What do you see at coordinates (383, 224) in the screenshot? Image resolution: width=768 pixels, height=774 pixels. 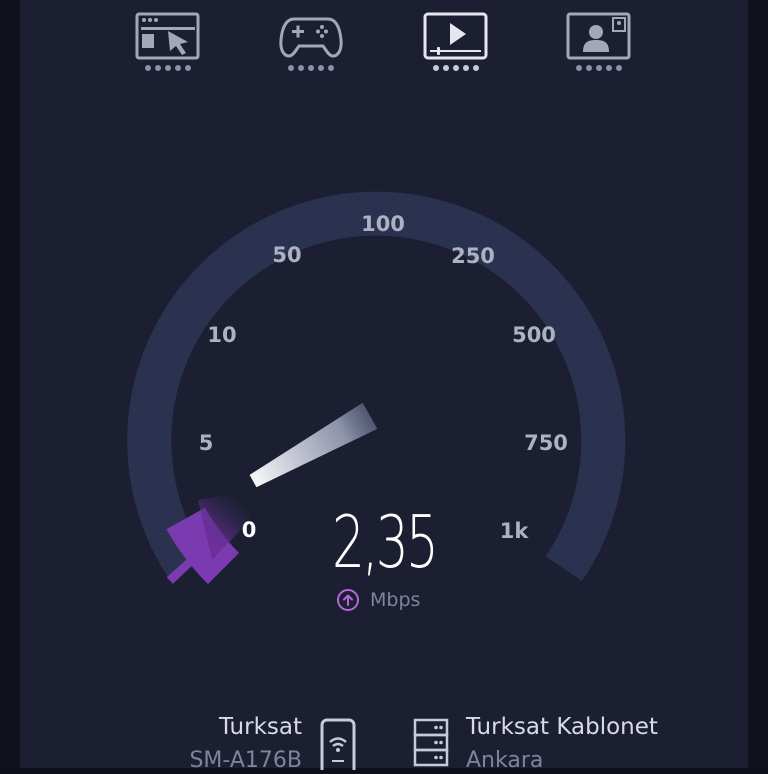 I see `scale-label-100: 100` at bounding box center [383, 224].